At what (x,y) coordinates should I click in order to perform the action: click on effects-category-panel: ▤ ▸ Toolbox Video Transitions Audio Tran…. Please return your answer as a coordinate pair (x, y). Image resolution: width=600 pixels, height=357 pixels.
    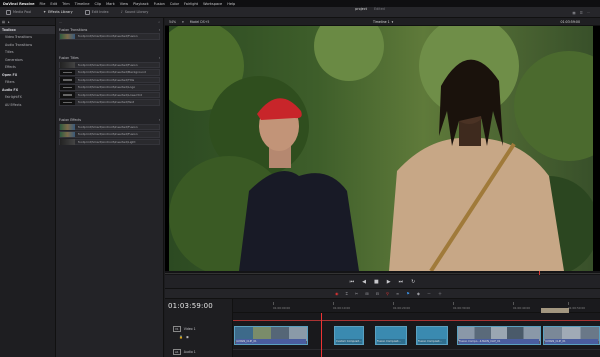
    Looking at the image, I should click on (28, 187).